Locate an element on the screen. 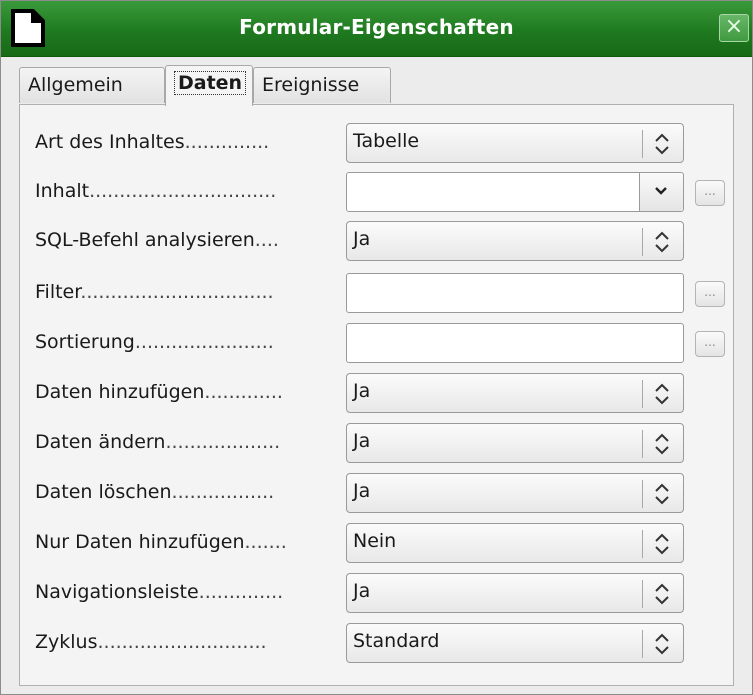 This screenshot has height=695, width=753. sql-befehl-select: Ja is located at coordinates (515, 241).